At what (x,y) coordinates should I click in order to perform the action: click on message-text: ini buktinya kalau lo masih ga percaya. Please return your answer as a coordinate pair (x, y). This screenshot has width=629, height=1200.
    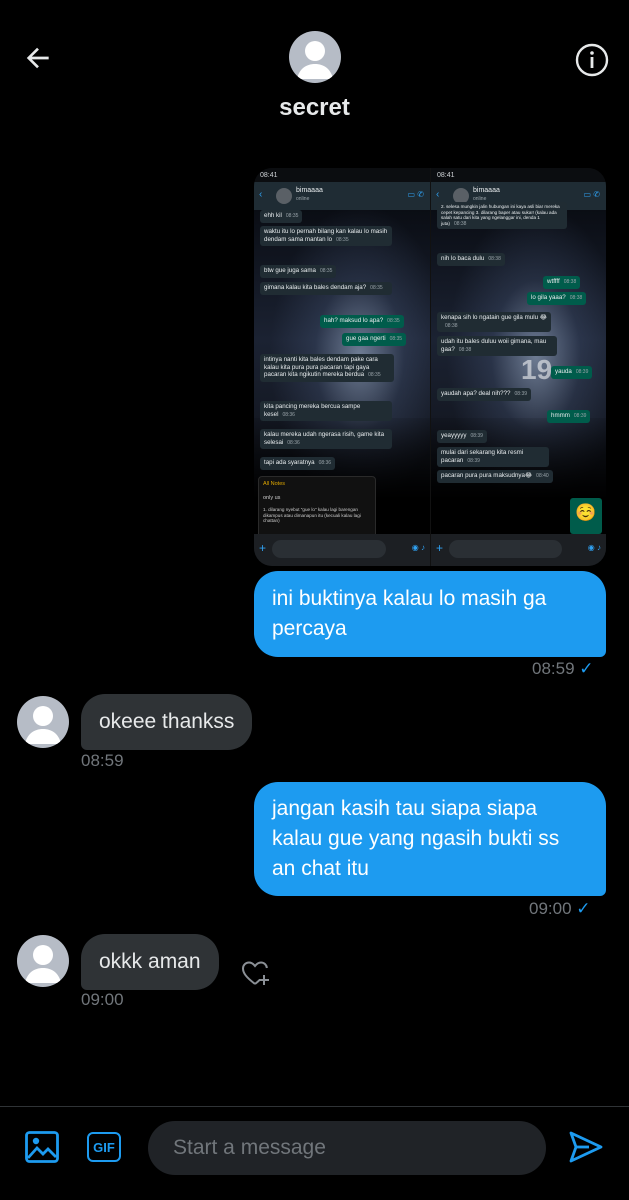
    Looking at the image, I should click on (409, 613).